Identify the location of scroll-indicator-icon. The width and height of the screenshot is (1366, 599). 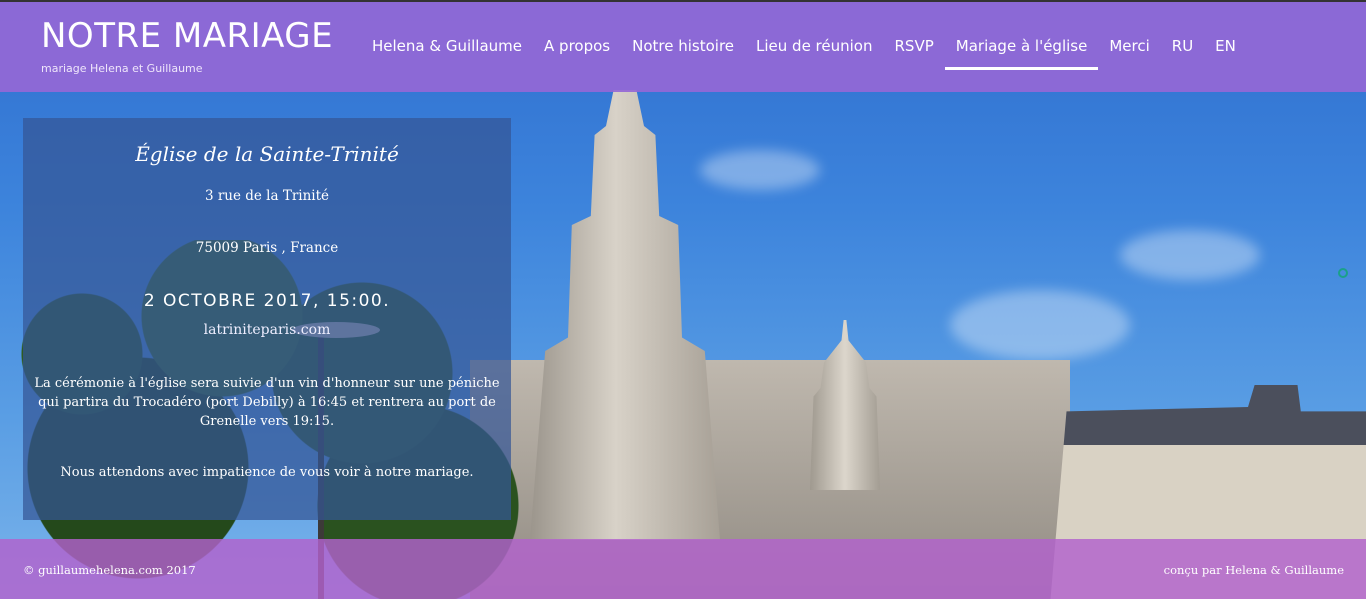
(1343, 273).